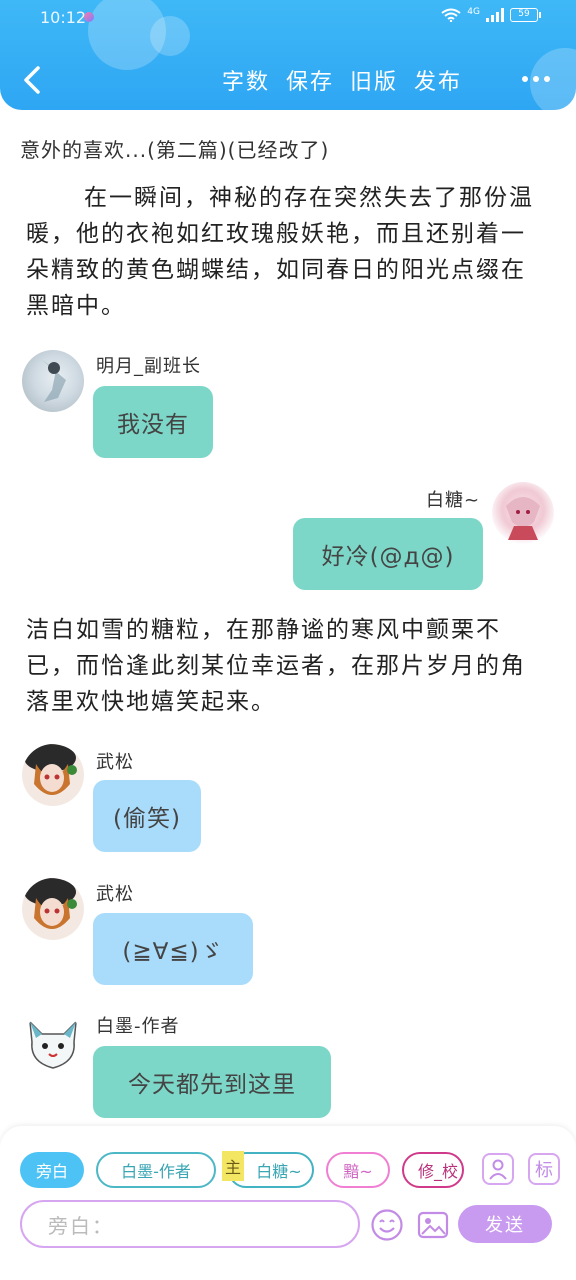 The image size is (576, 1280). What do you see at coordinates (246, 80) in the screenshot?
I see `word-count-button: 字数` at bounding box center [246, 80].